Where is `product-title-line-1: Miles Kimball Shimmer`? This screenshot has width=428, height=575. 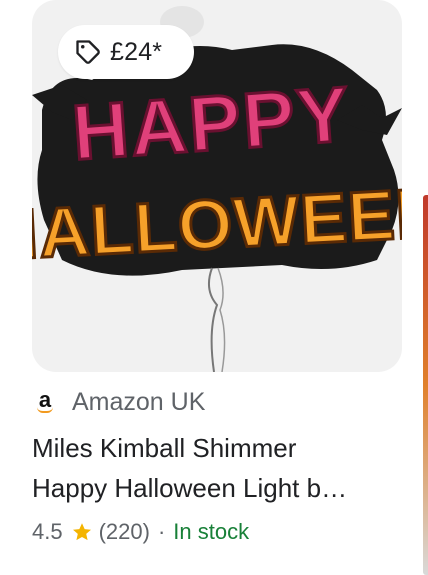
product-title-line-1: Miles Kimball Shimmer is located at coordinates (164, 448).